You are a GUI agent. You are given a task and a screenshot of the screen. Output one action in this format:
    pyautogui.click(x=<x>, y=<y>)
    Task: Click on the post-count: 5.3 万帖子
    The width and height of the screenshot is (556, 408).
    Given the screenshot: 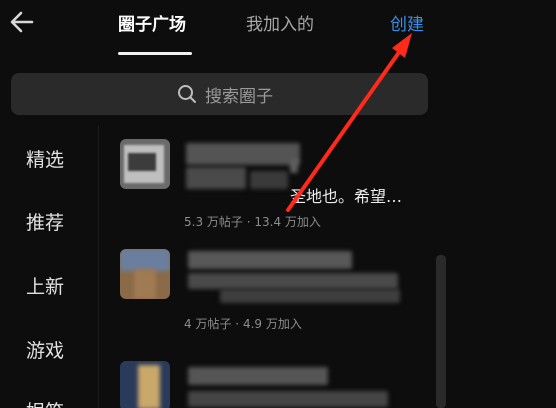 What is the action you would take?
    pyautogui.click(x=213, y=222)
    